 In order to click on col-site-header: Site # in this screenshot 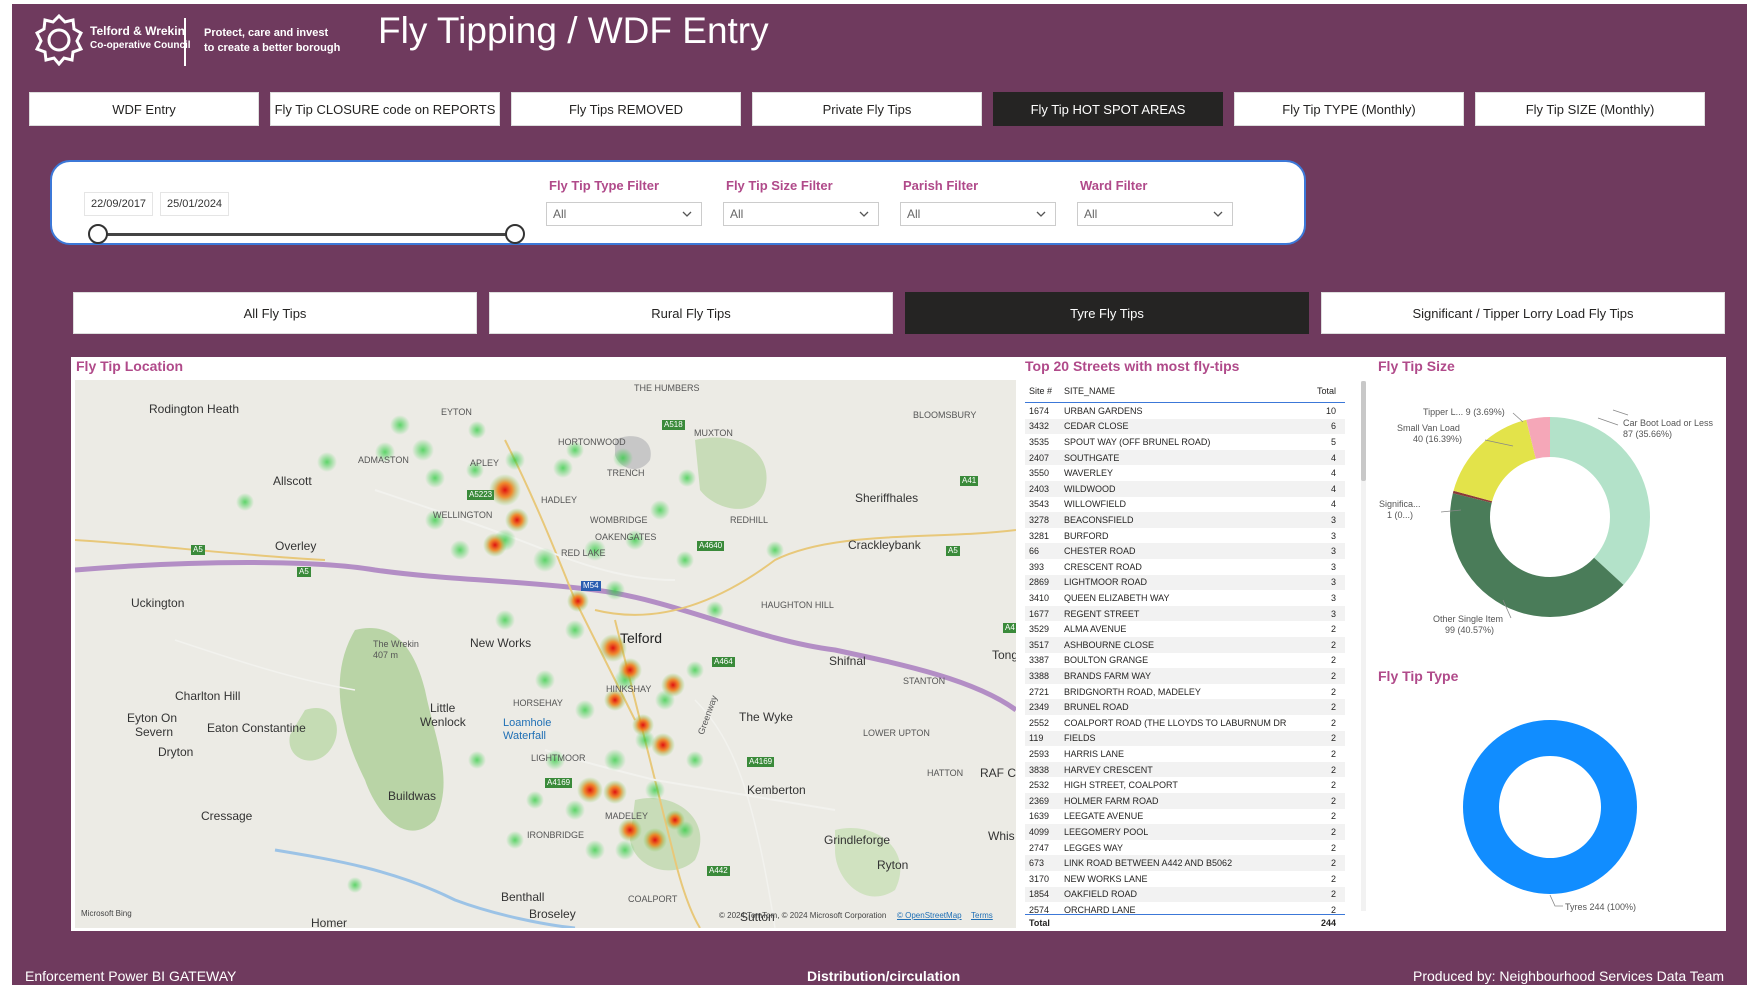, I will do `click(1044, 391)`.